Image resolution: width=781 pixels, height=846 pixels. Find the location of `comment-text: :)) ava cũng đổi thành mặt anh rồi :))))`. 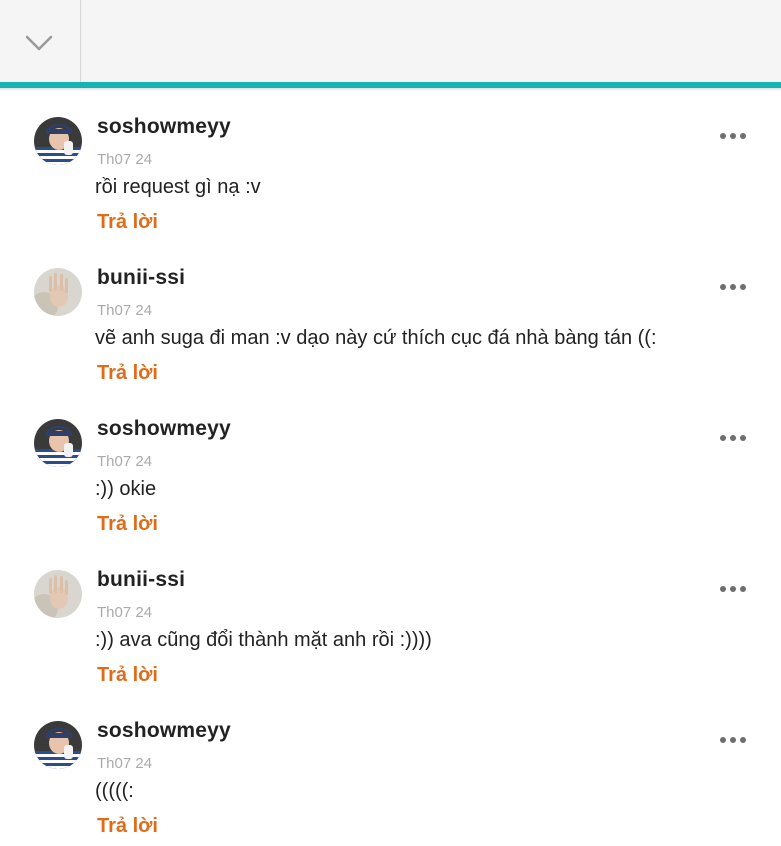

comment-text: :)) ava cũng đổi thành mặt anh rồi :)))) is located at coordinates (263, 640).